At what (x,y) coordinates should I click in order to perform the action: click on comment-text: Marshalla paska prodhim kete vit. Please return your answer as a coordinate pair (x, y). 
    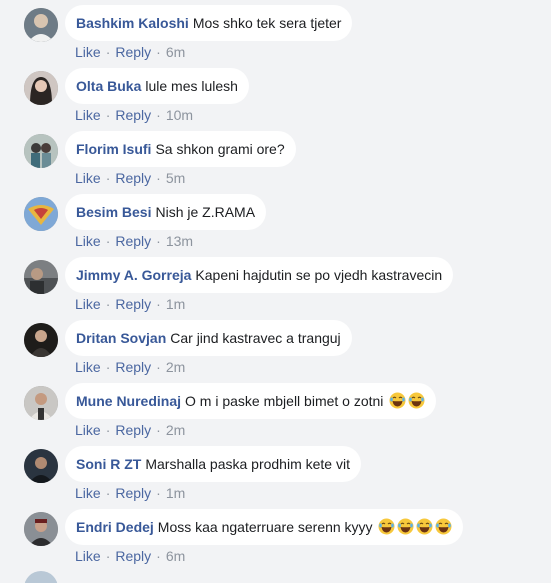
    Looking at the image, I should click on (247, 464).